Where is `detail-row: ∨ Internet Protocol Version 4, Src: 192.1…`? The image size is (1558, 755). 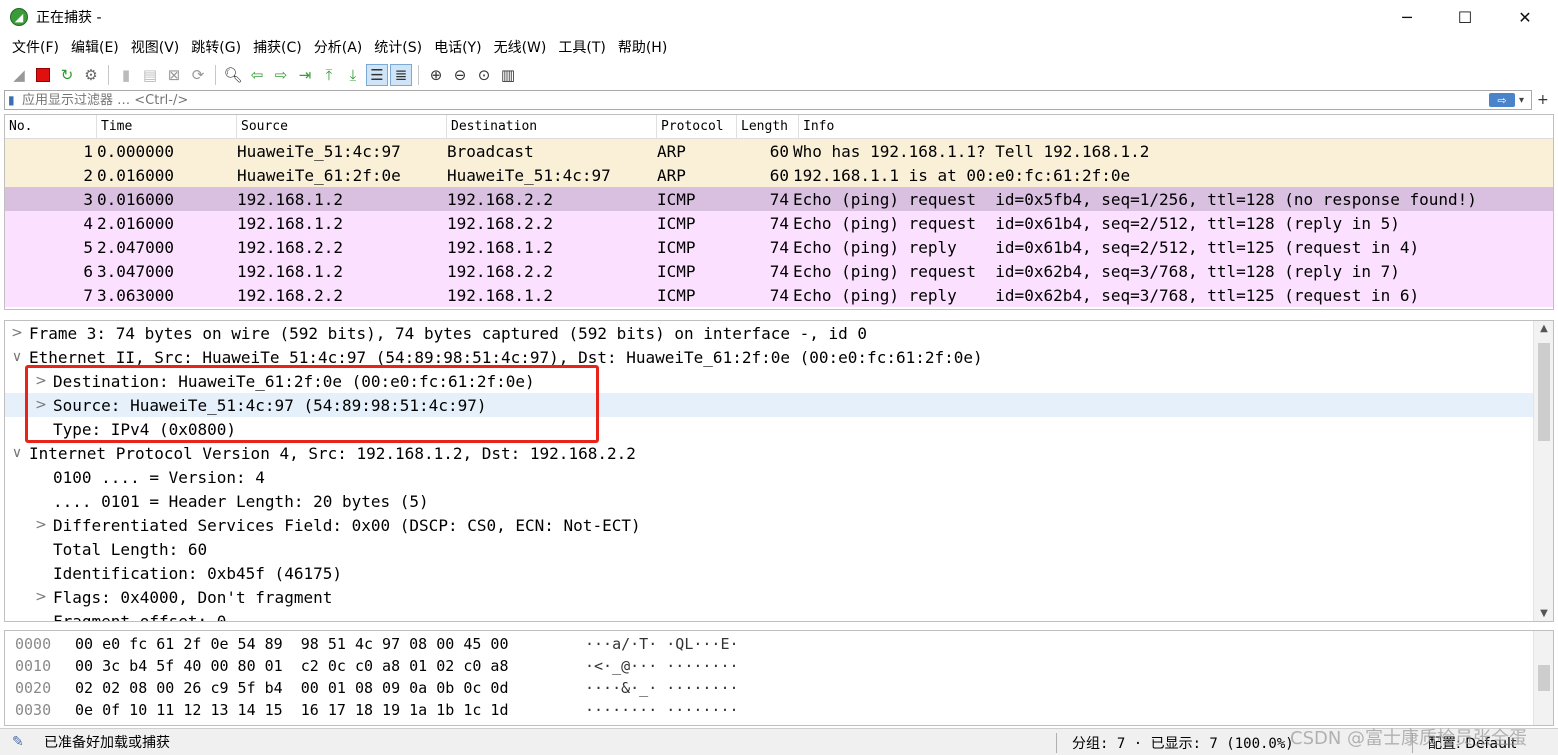
detail-row: ∨ Internet Protocol Version 4, Src: 192.1… is located at coordinates (769, 453).